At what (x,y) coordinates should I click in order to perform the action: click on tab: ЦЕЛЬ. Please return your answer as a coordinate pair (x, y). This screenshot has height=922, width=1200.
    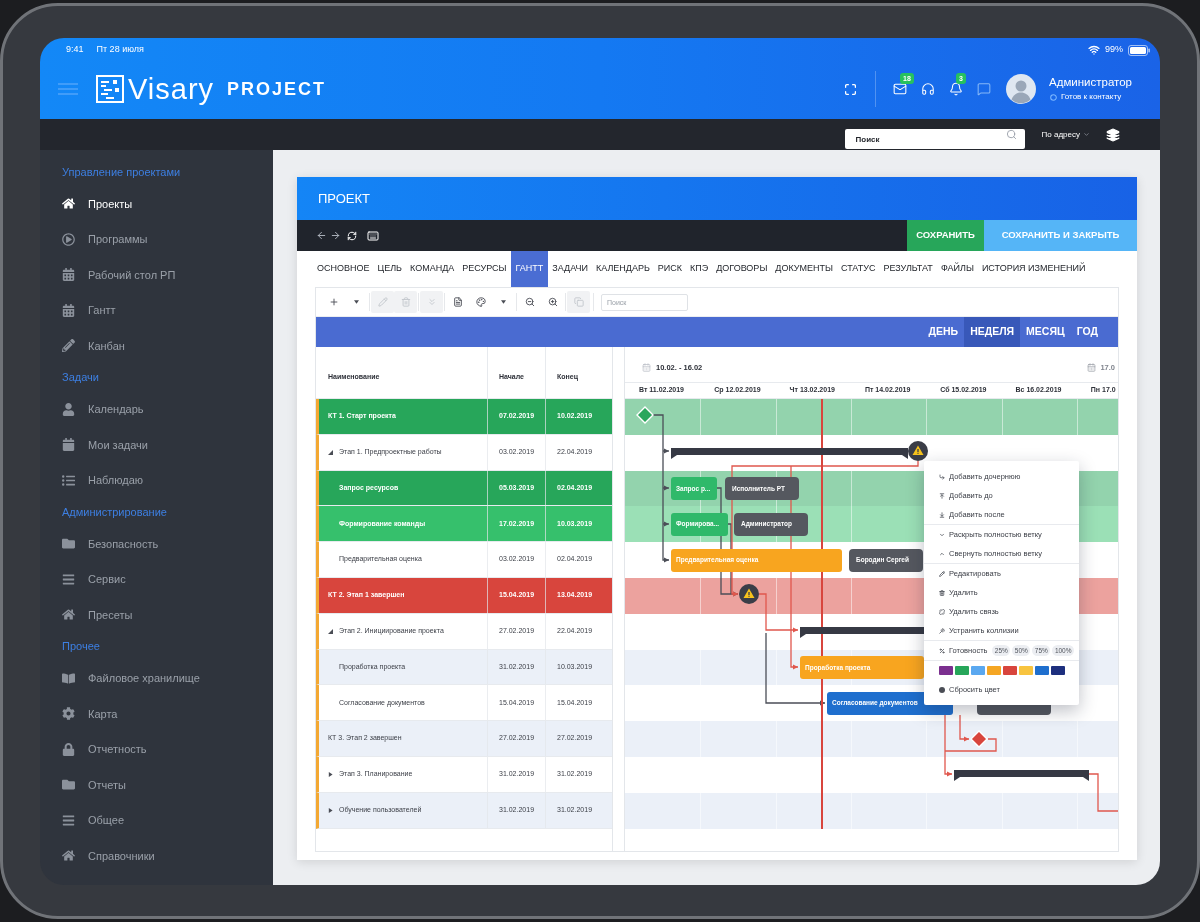
    Looking at the image, I should click on (389, 269).